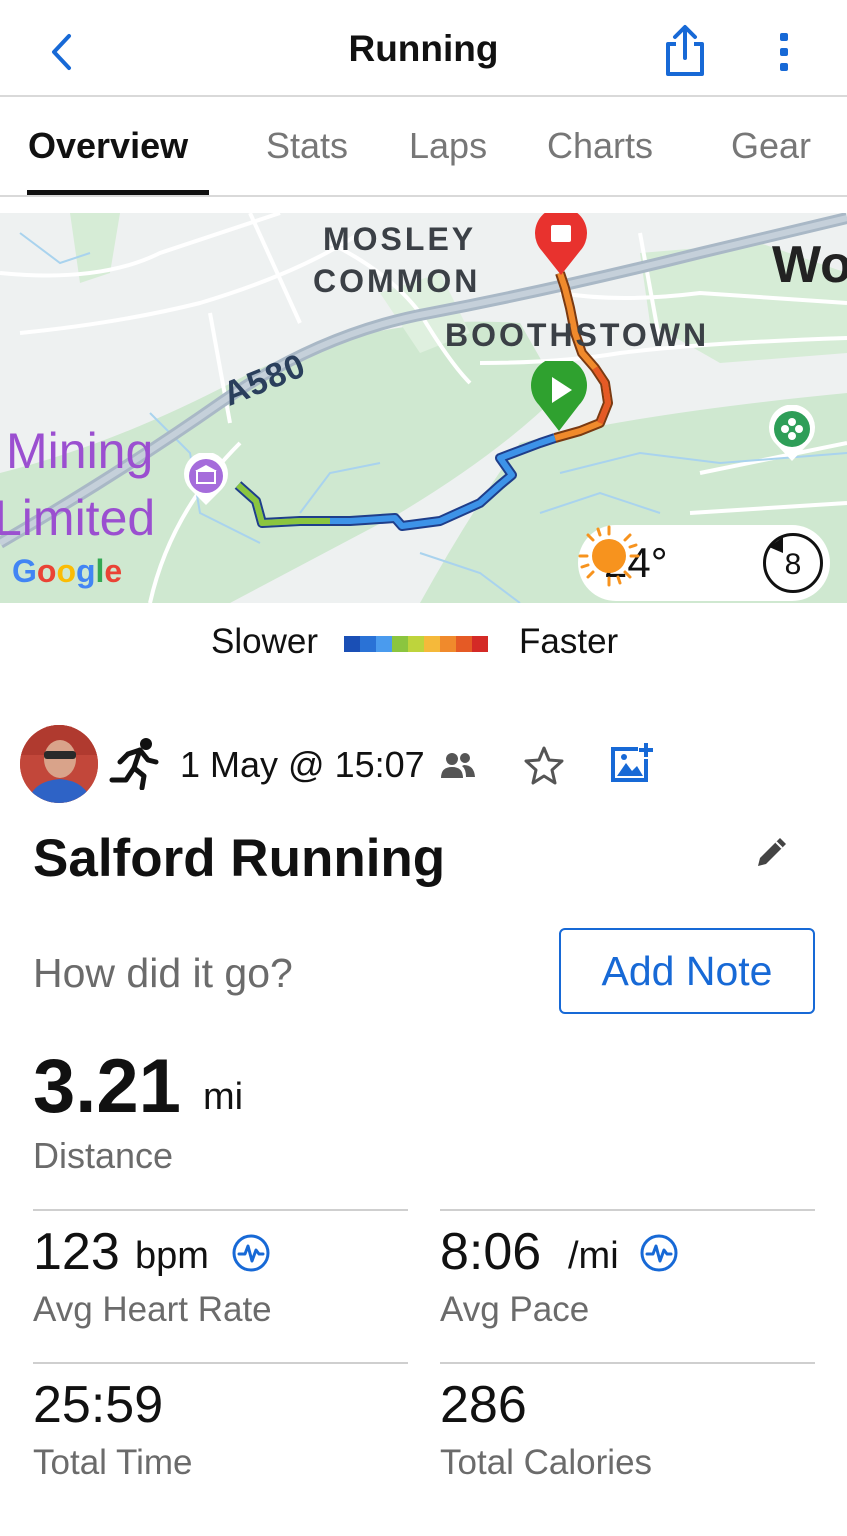 The width and height of the screenshot is (847, 1536). Describe the element at coordinates (163, 973) in the screenshot. I see `how-did-it-go-prompt: How did it go?` at that location.